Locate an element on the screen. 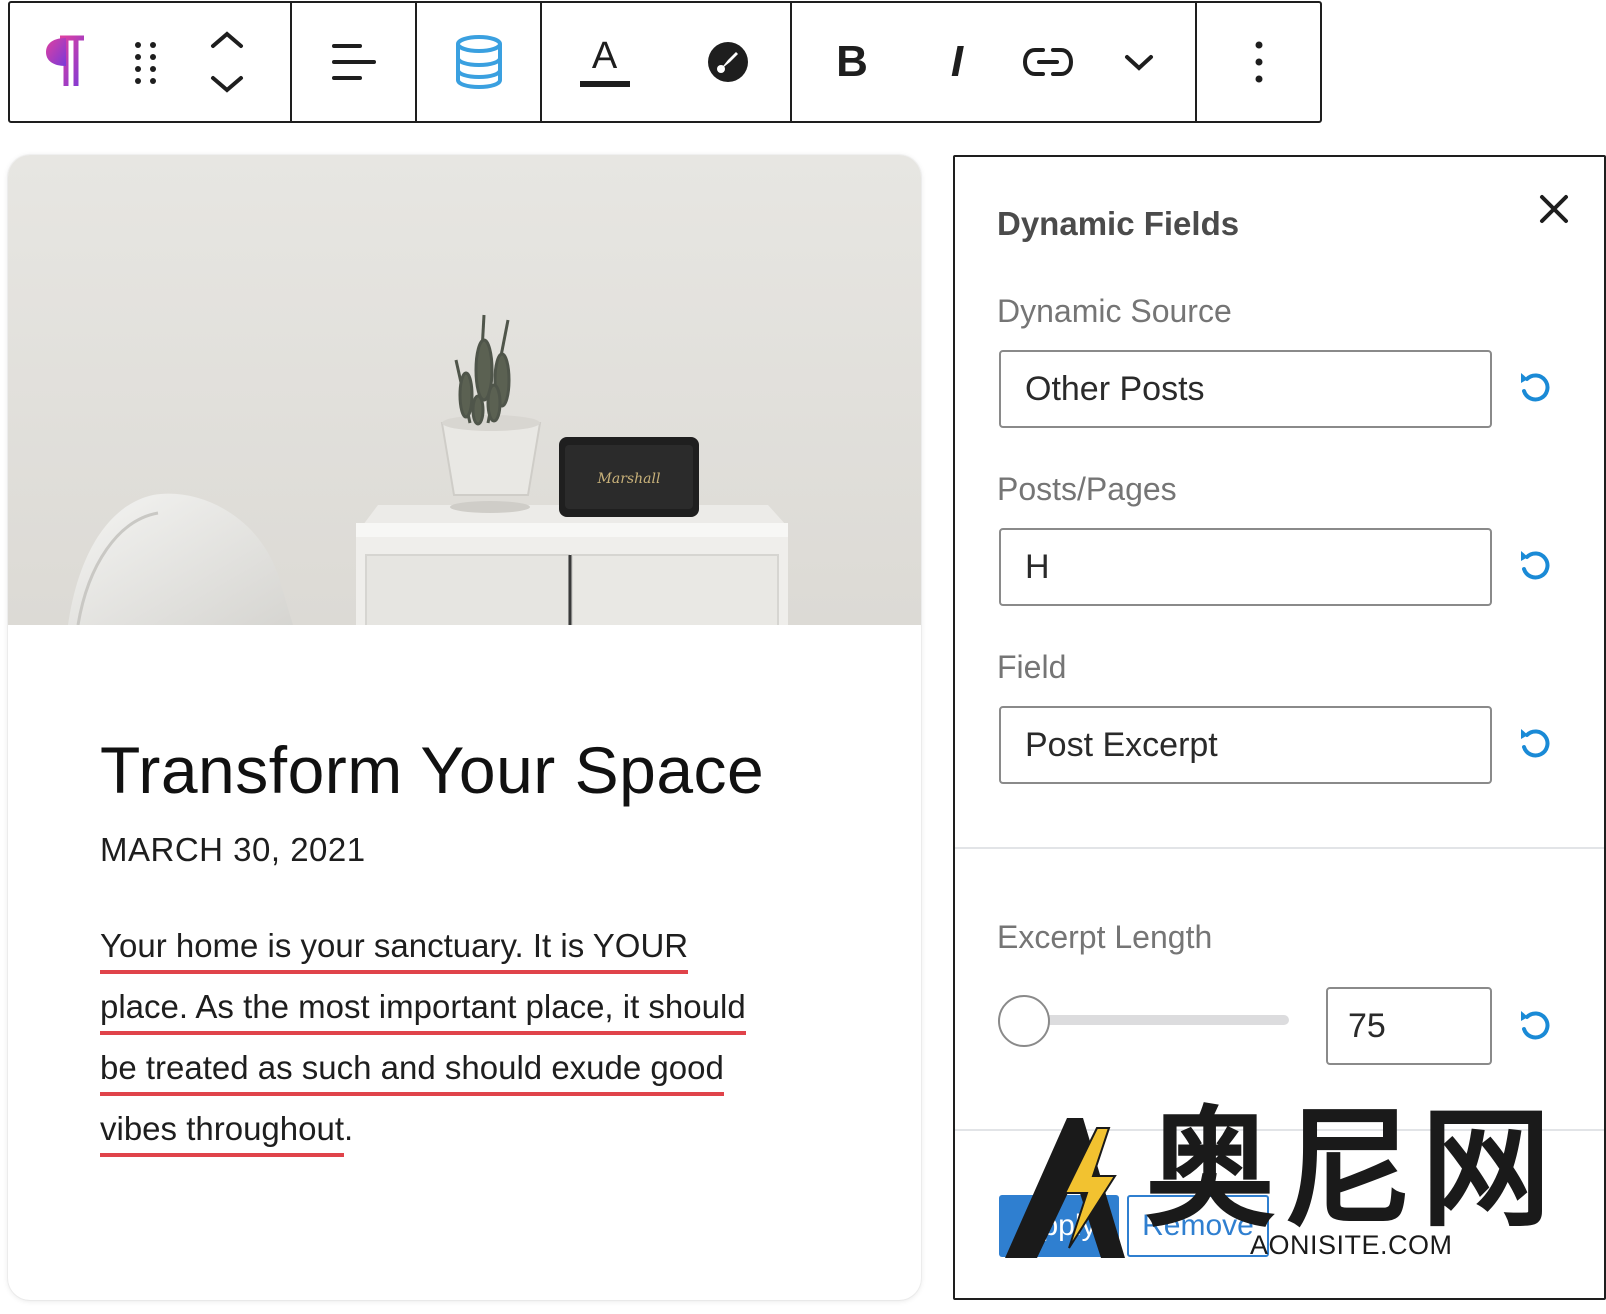 The image size is (1606, 1314). excerpt-text: be treated as such and should exude good is located at coordinates (412, 1071).